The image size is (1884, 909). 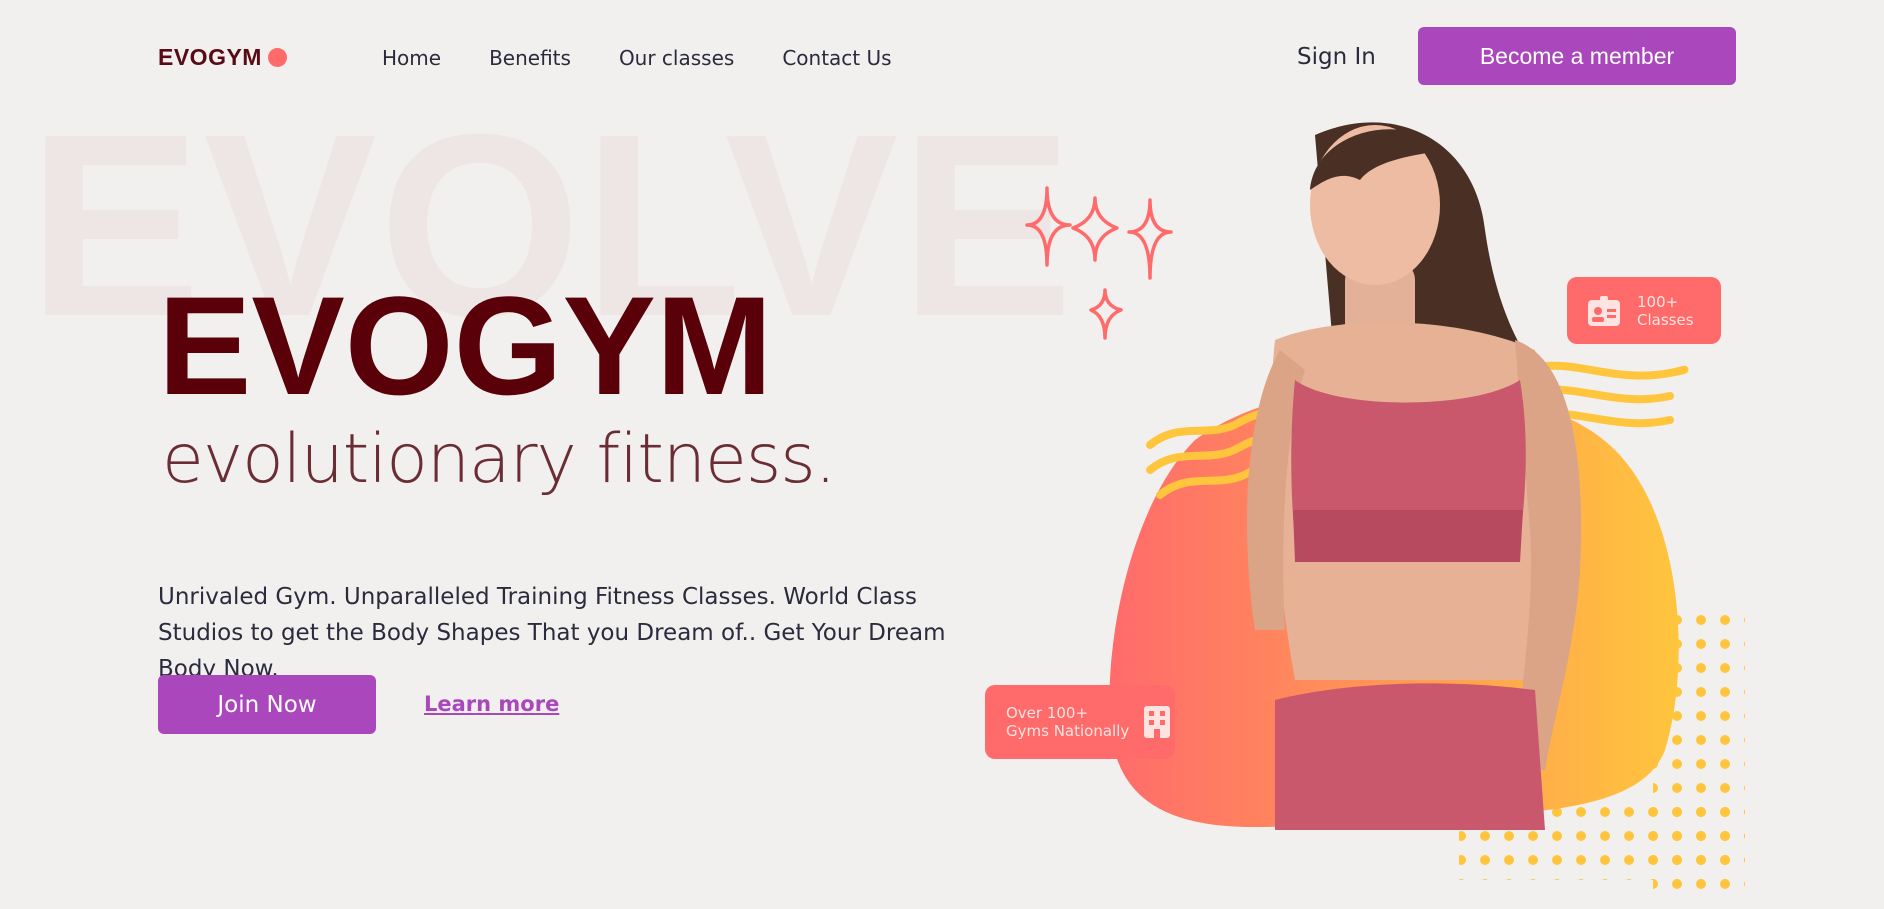 I want to click on hero-tagline: evolutionary fitness., so click(x=499, y=459).